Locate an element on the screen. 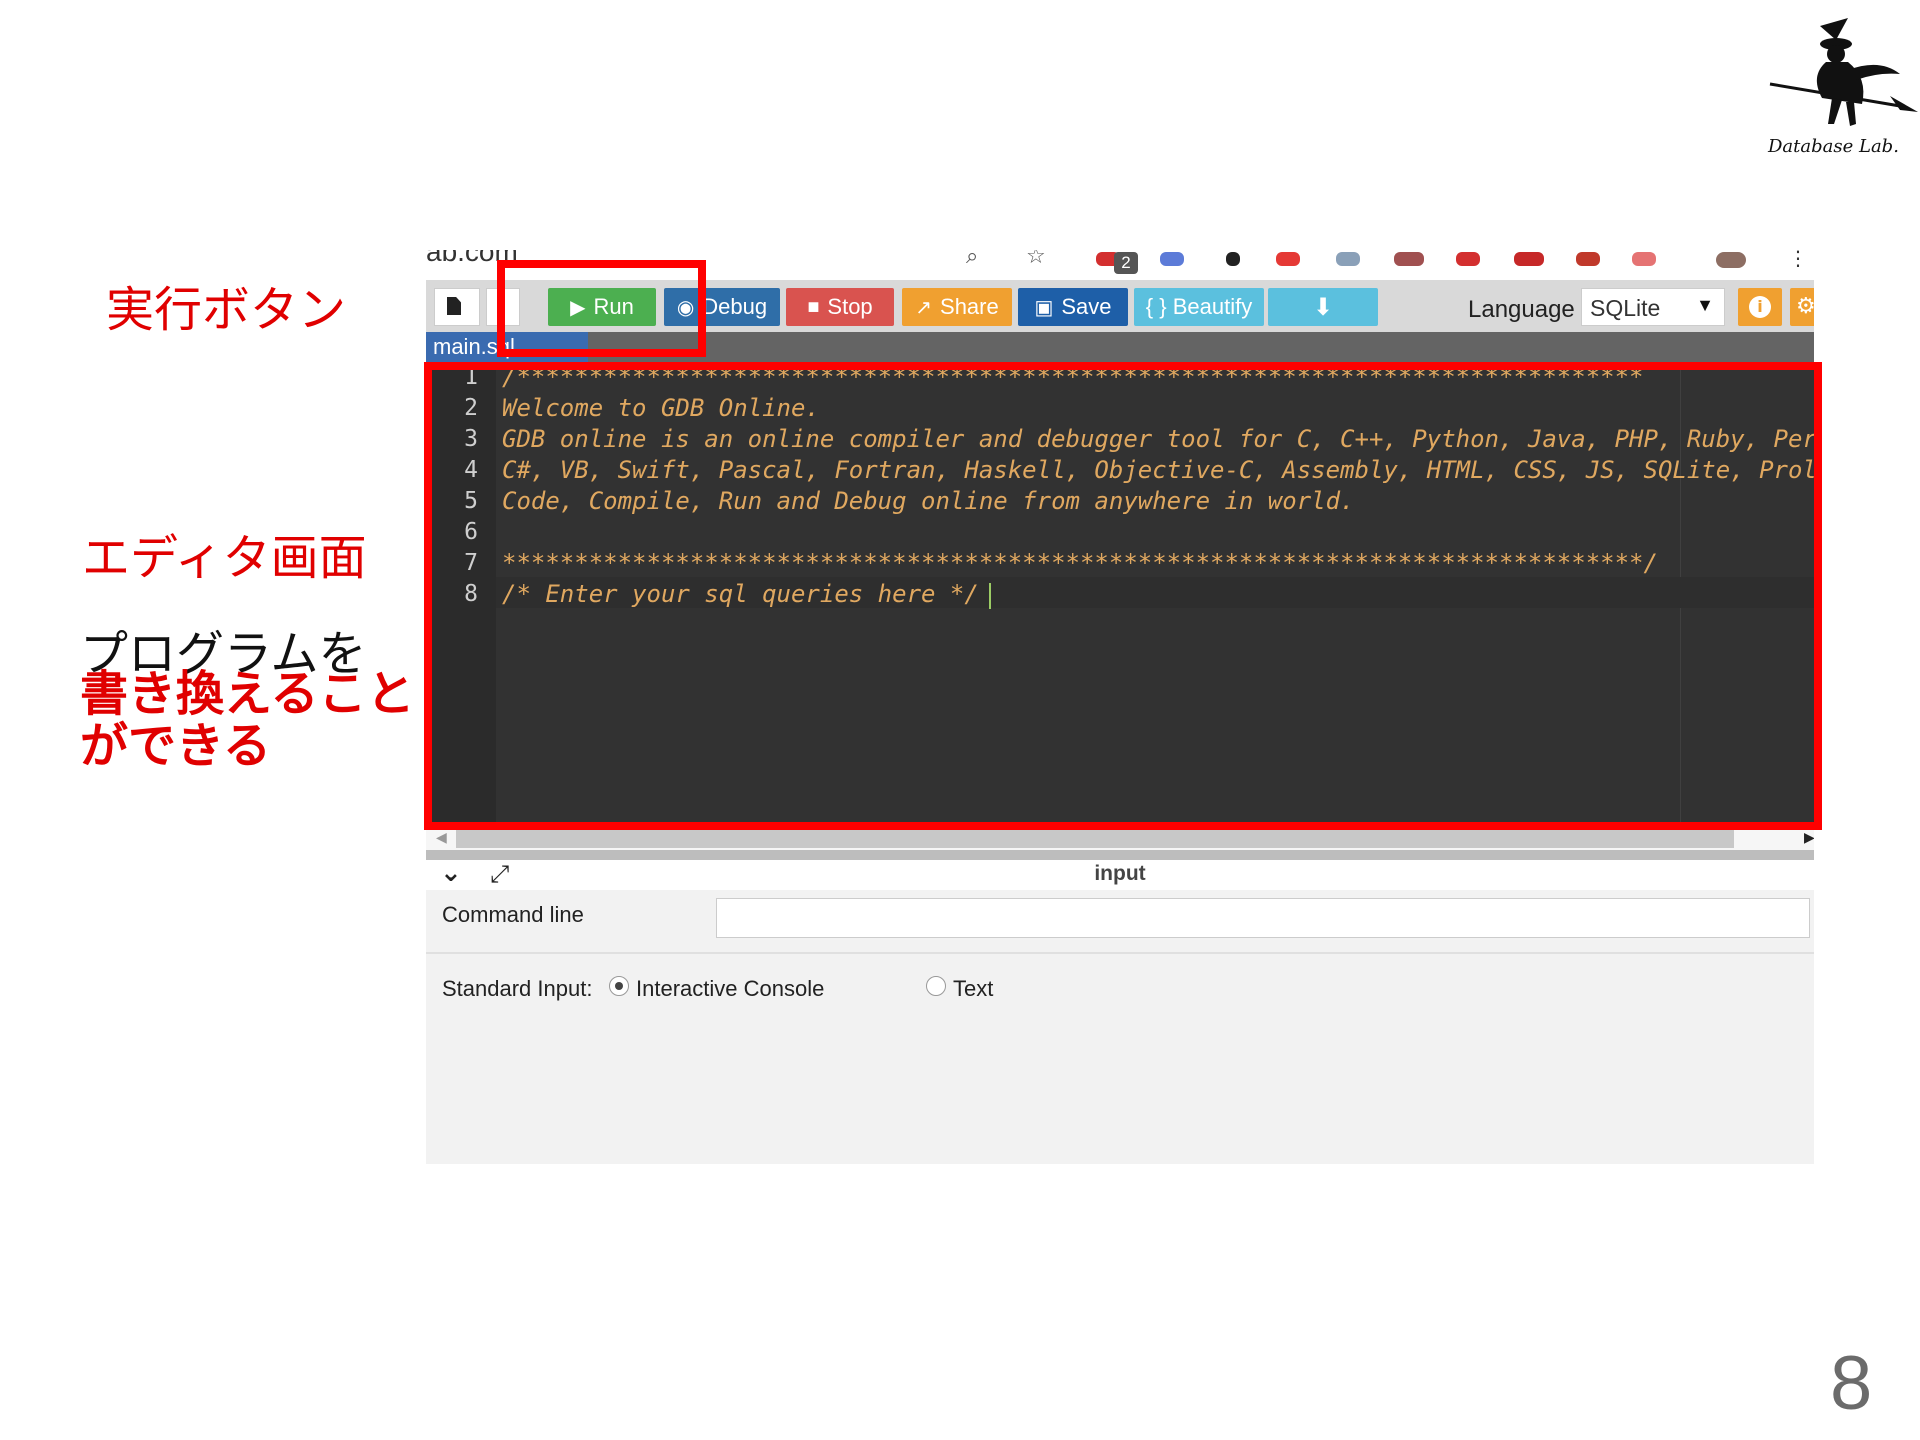  info-icon: i is located at coordinates (1760, 307).